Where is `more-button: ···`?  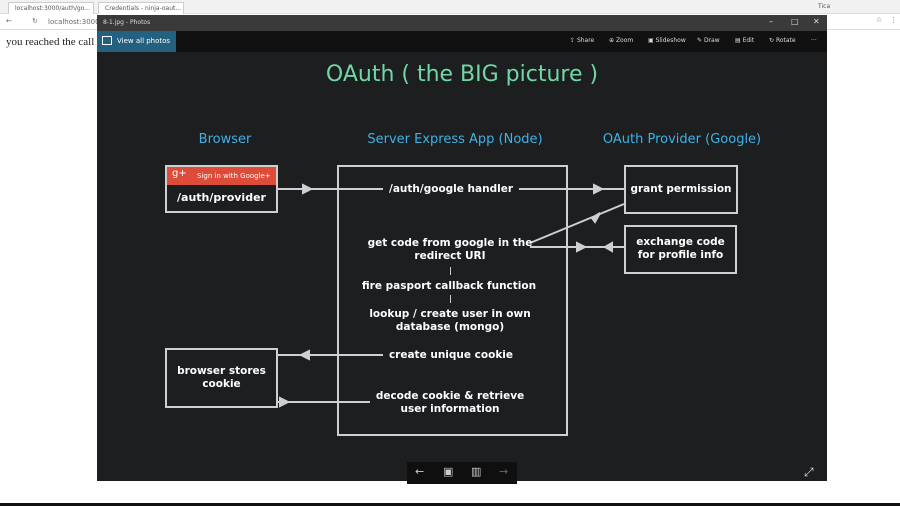 more-button: ··· is located at coordinates (814, 40).